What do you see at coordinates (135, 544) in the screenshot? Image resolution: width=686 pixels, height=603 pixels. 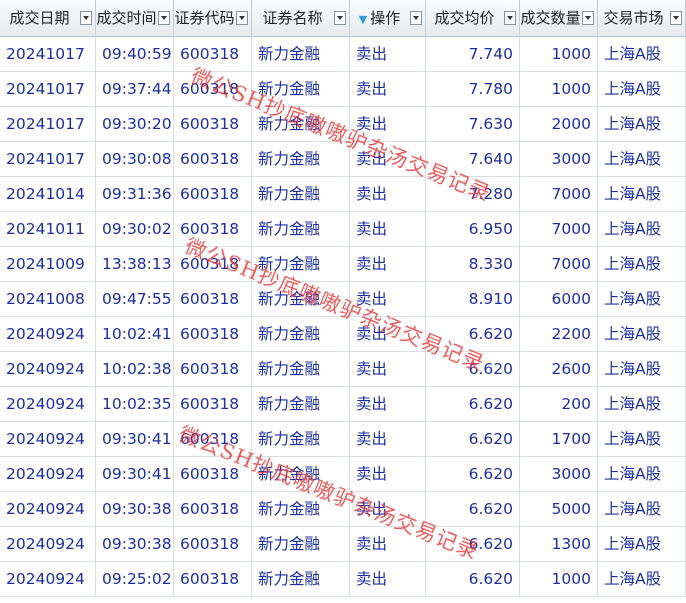 I see `table-cell: 09:30:38` at bounding box center [135, 544].